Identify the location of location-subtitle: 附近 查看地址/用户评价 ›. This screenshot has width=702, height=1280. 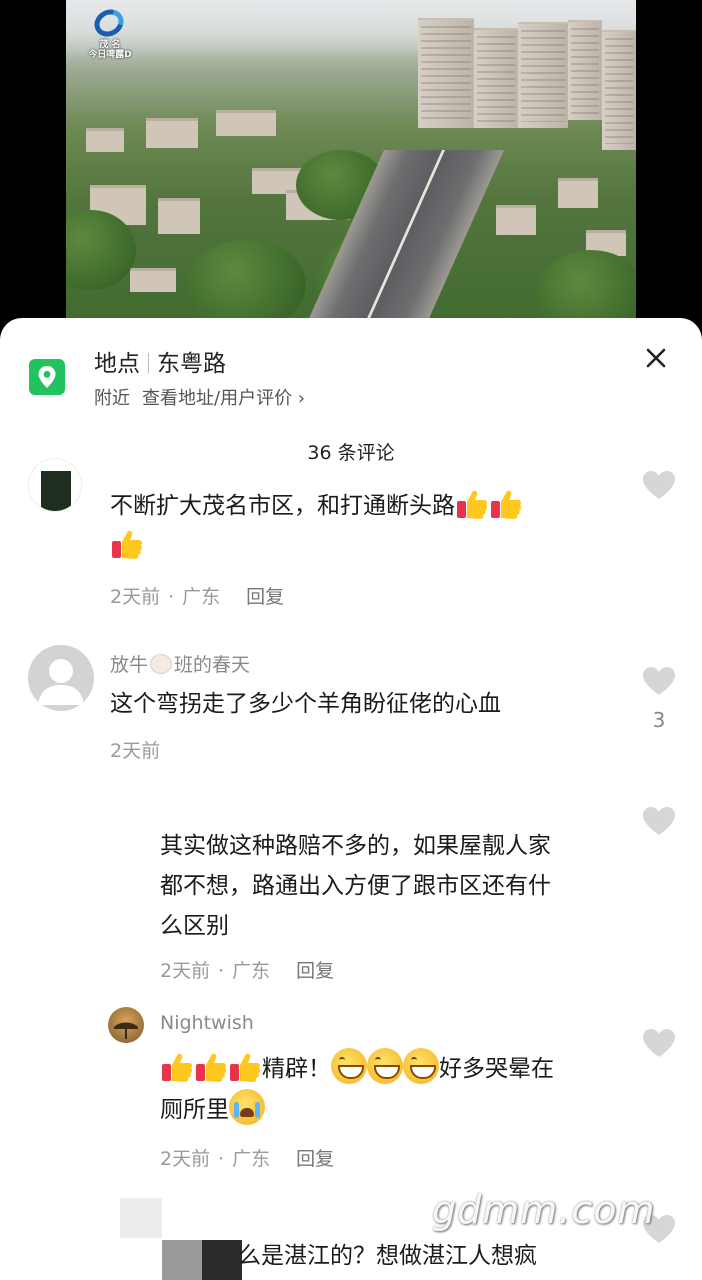
(199, 397).